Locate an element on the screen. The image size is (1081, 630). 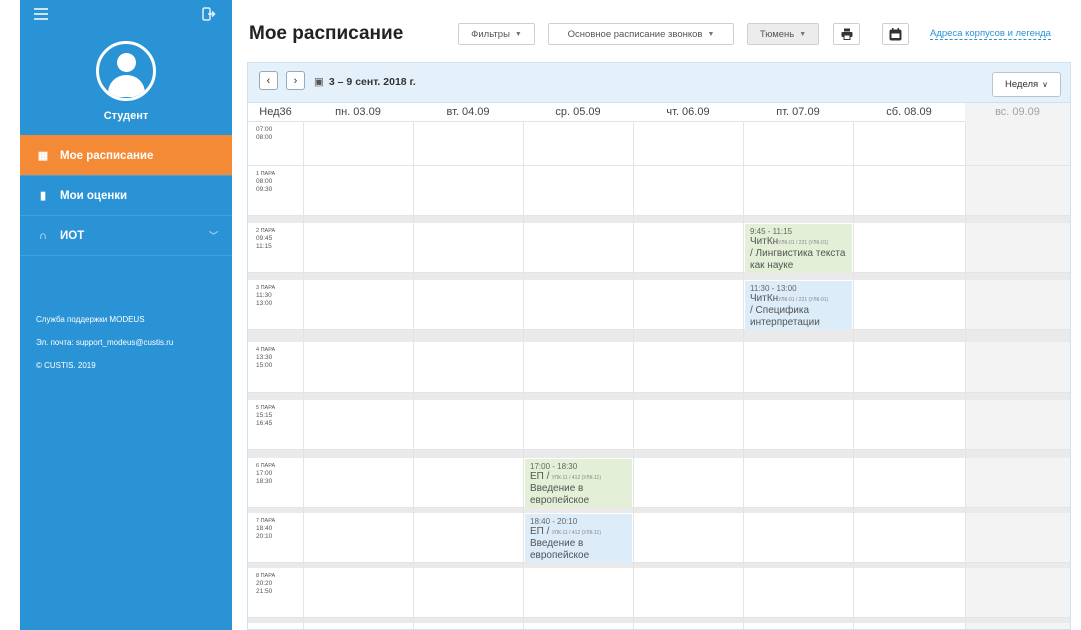
slot-time: 1 ПАРА 08:00 09:30 is located at coordinates (266, 182).